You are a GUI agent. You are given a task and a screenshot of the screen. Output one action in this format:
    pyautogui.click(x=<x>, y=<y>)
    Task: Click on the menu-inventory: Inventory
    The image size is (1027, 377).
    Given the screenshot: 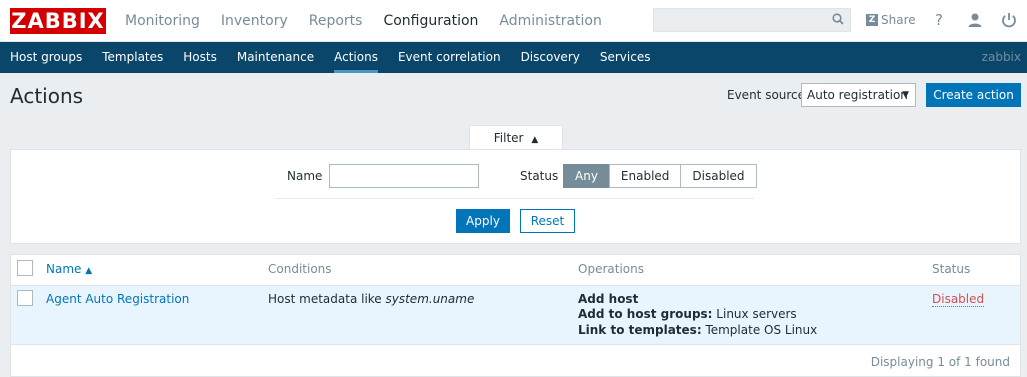 What is the action you would take?
    pyautogui.click(x=254, y=21)
    